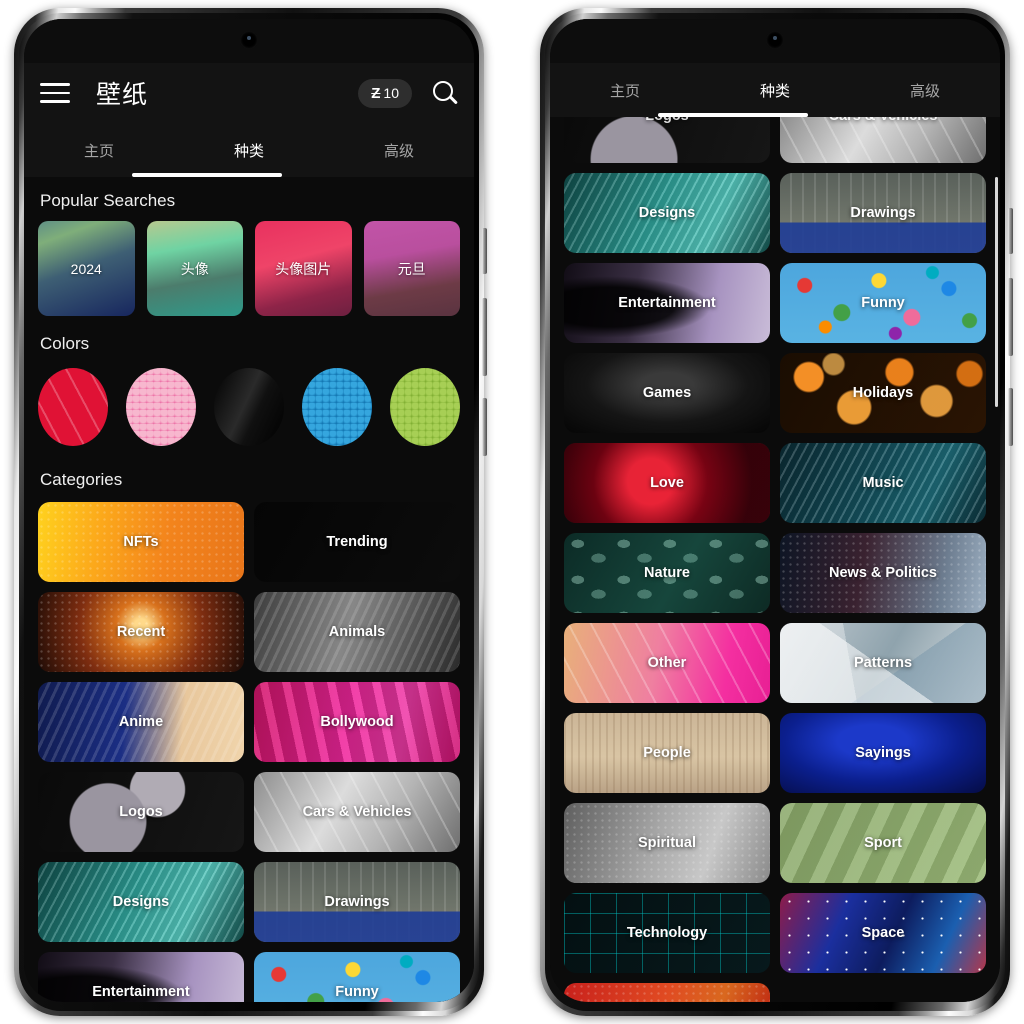 The image size is (1024, 1024). I want to click on category-card: Holidays, so click(883, 393).